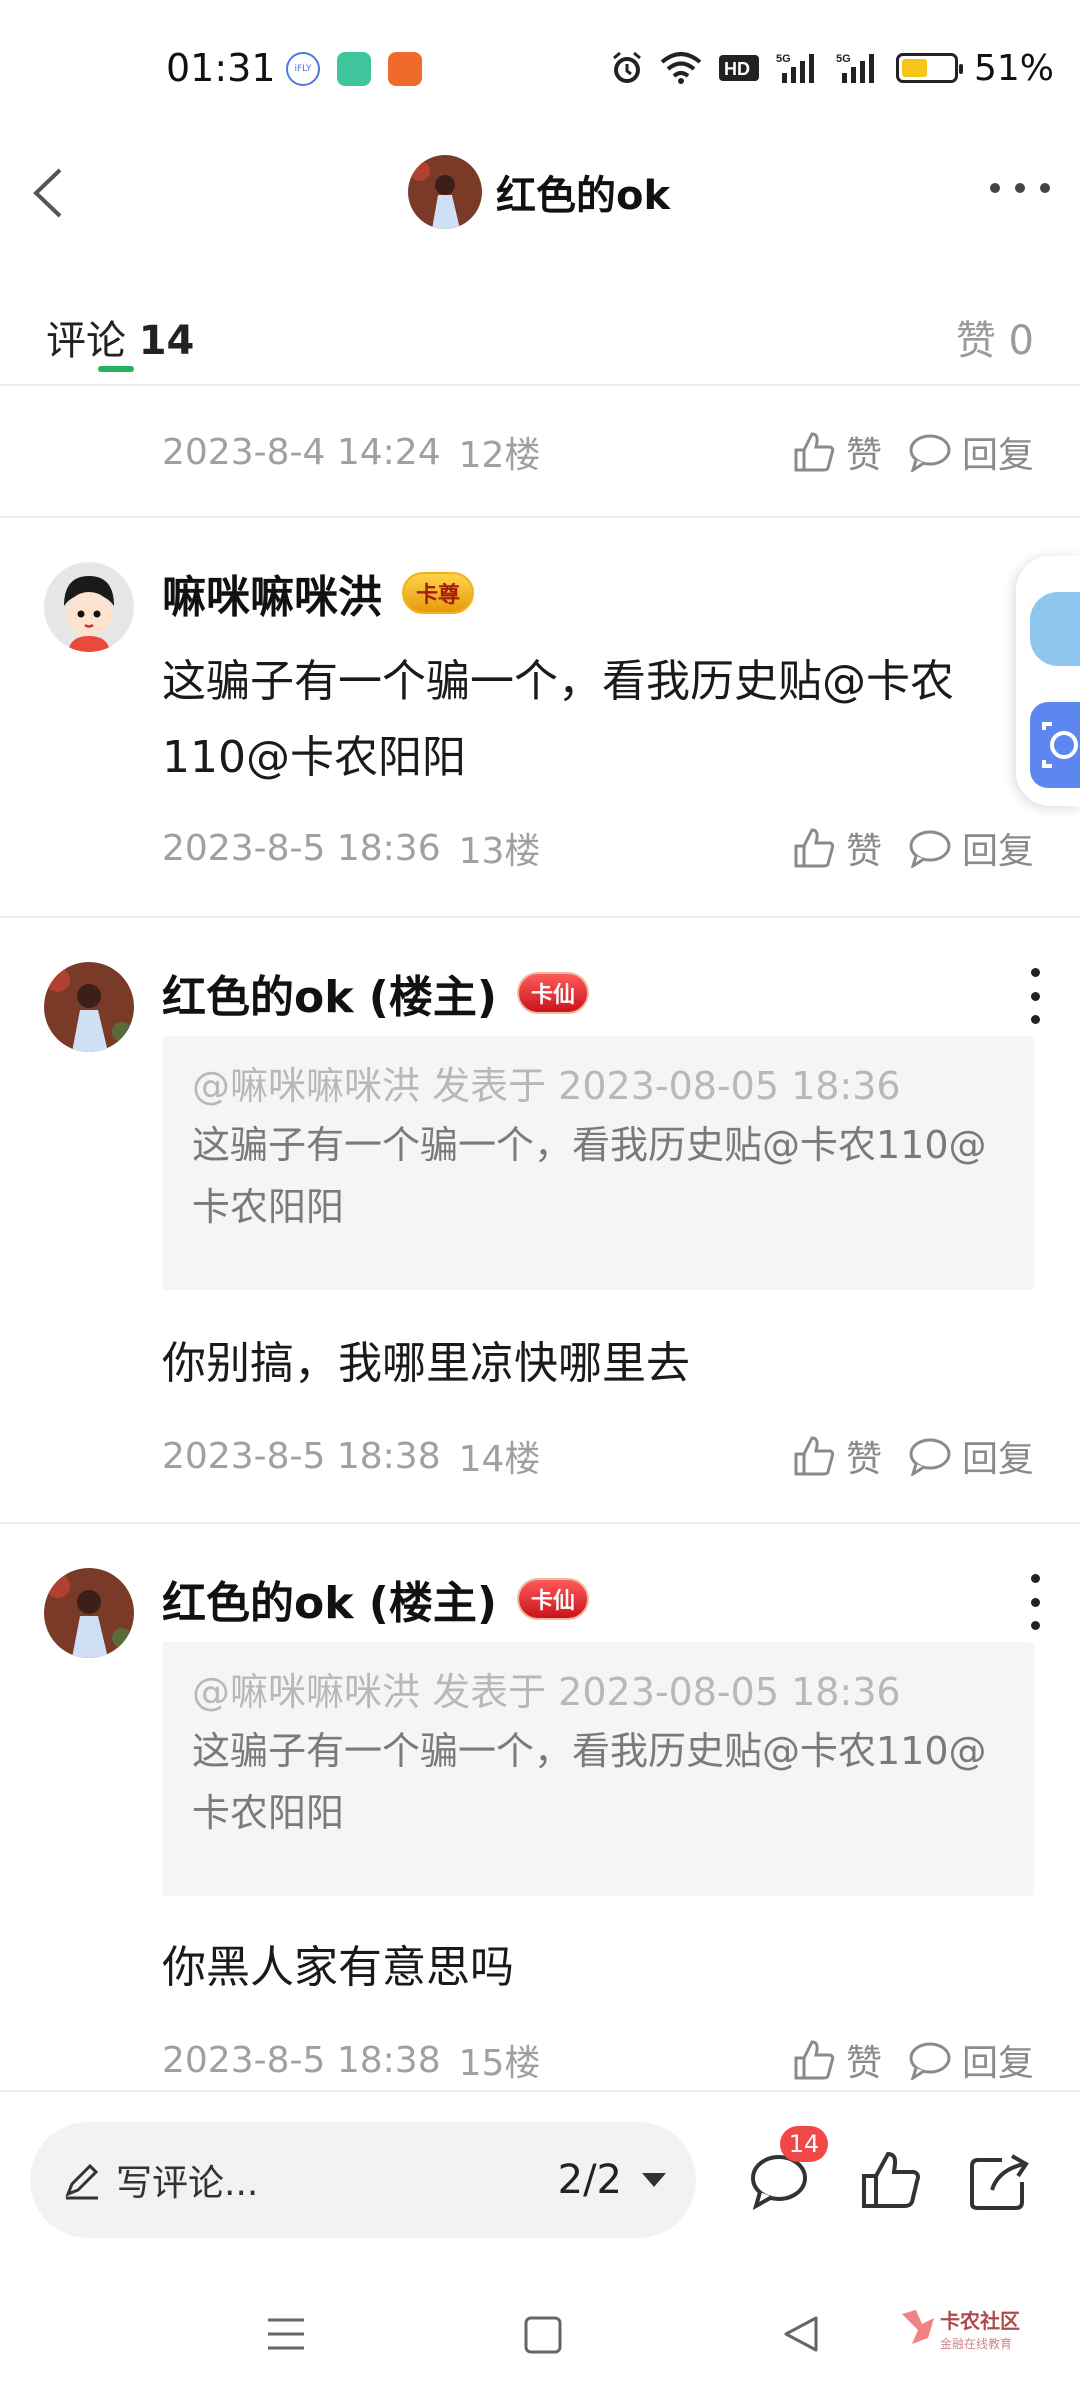 This screenshot has height=2400, width=1080. Describe the element at coordinates (354, 69) in the screenshot. I see `shield-app-icon` at that location.